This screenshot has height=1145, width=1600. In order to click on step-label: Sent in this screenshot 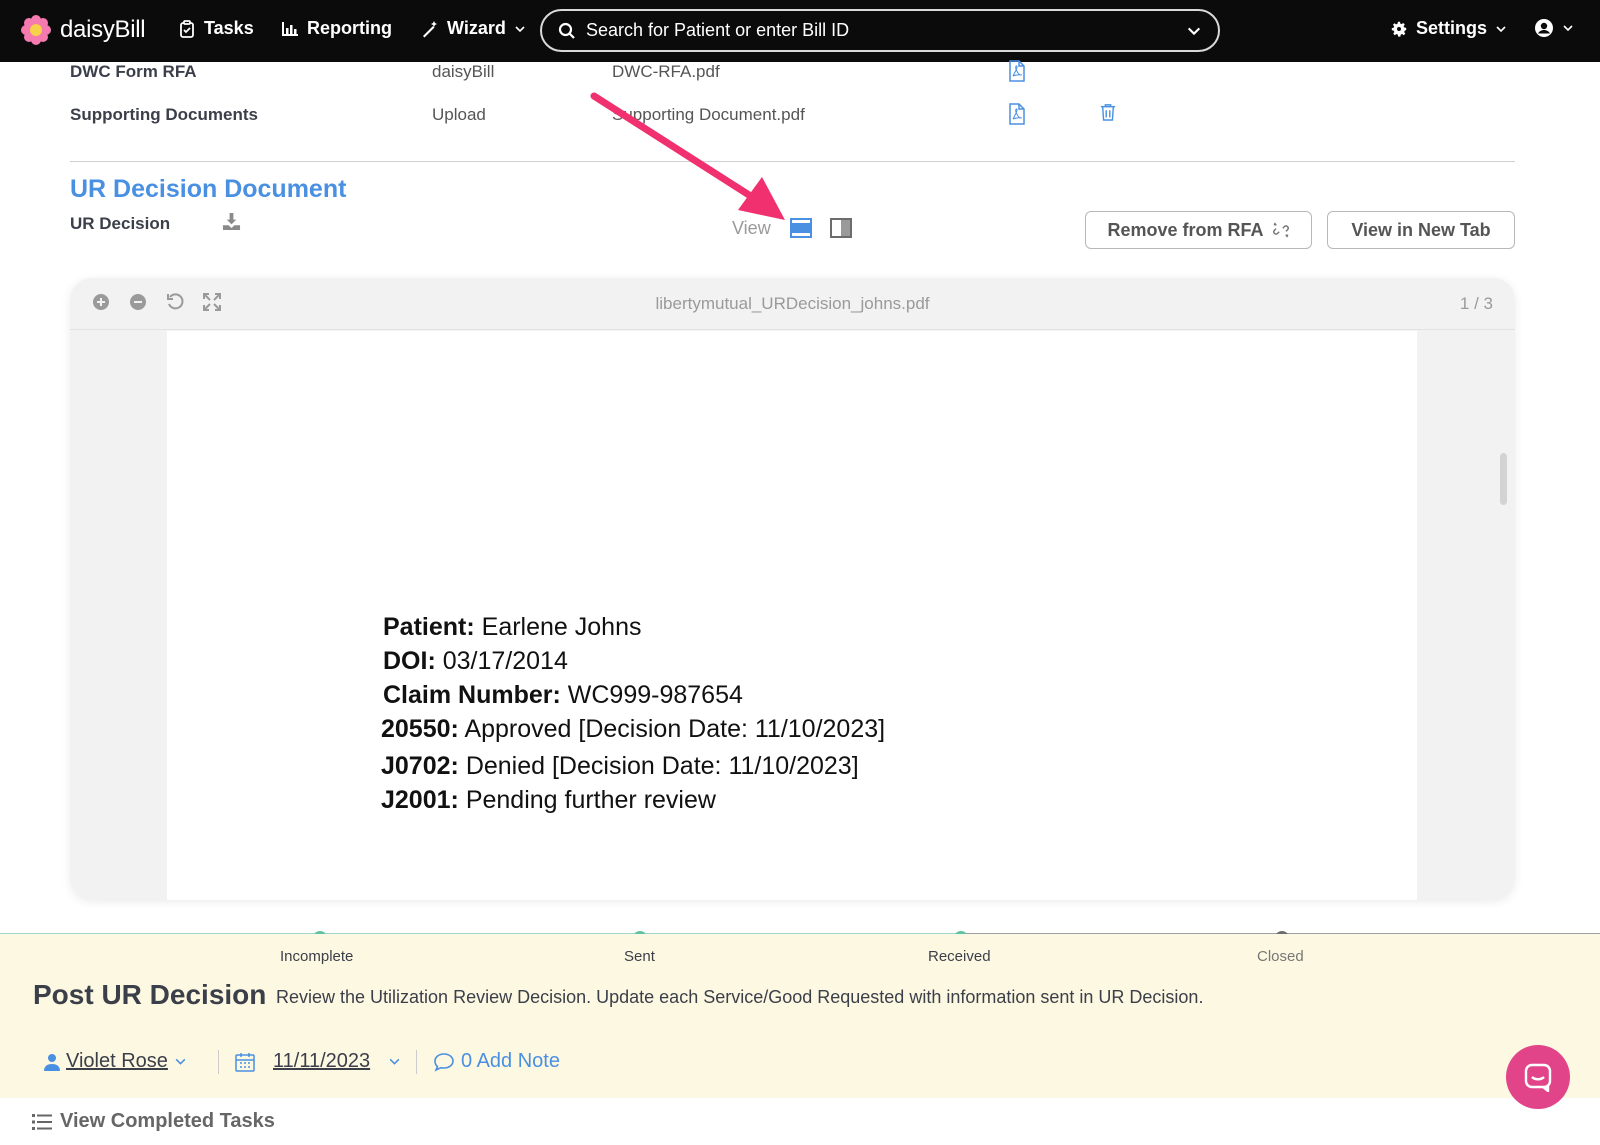, I will do `click(639, 956)`.